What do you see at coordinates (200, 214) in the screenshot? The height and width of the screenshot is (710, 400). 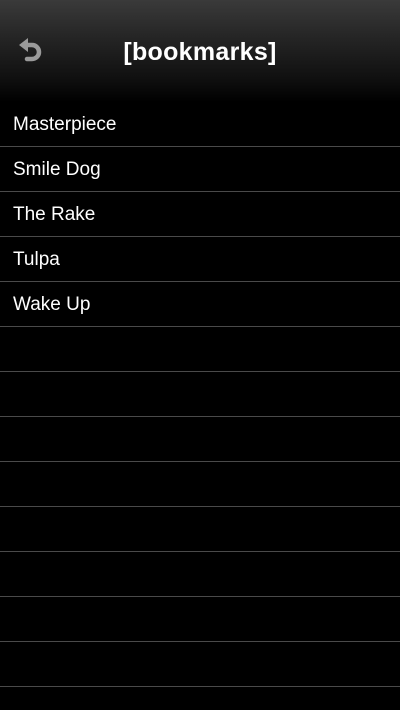 I see `bookmark-row: The Rake` at bounding box center [200, 214].